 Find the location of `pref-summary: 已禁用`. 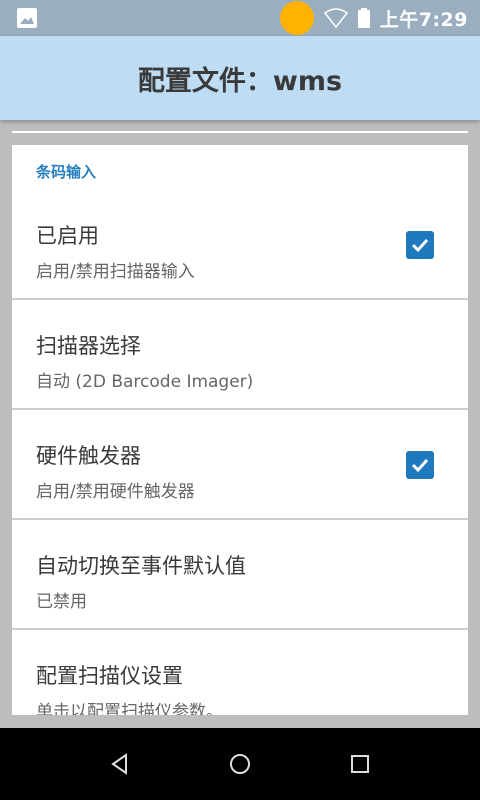

pref-summary: 已禁用 is located at coordinates (61, 602).